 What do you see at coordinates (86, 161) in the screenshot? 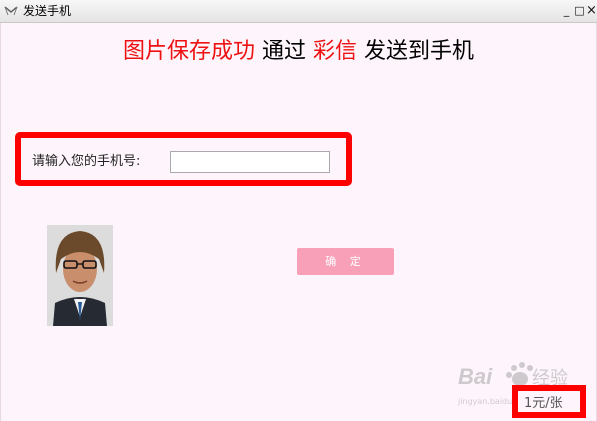
I see `phone-label: 请输入您的手机号:` at bounding box center [86, 161].